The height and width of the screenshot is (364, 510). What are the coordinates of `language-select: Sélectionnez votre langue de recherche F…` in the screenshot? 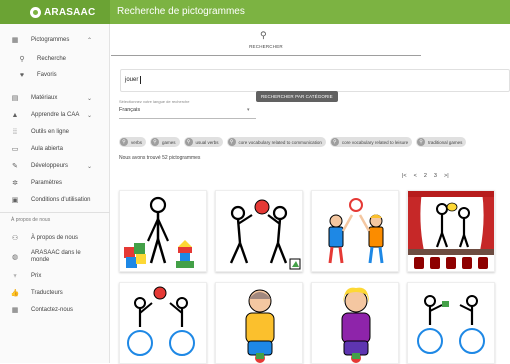 It's located at (187, 109).